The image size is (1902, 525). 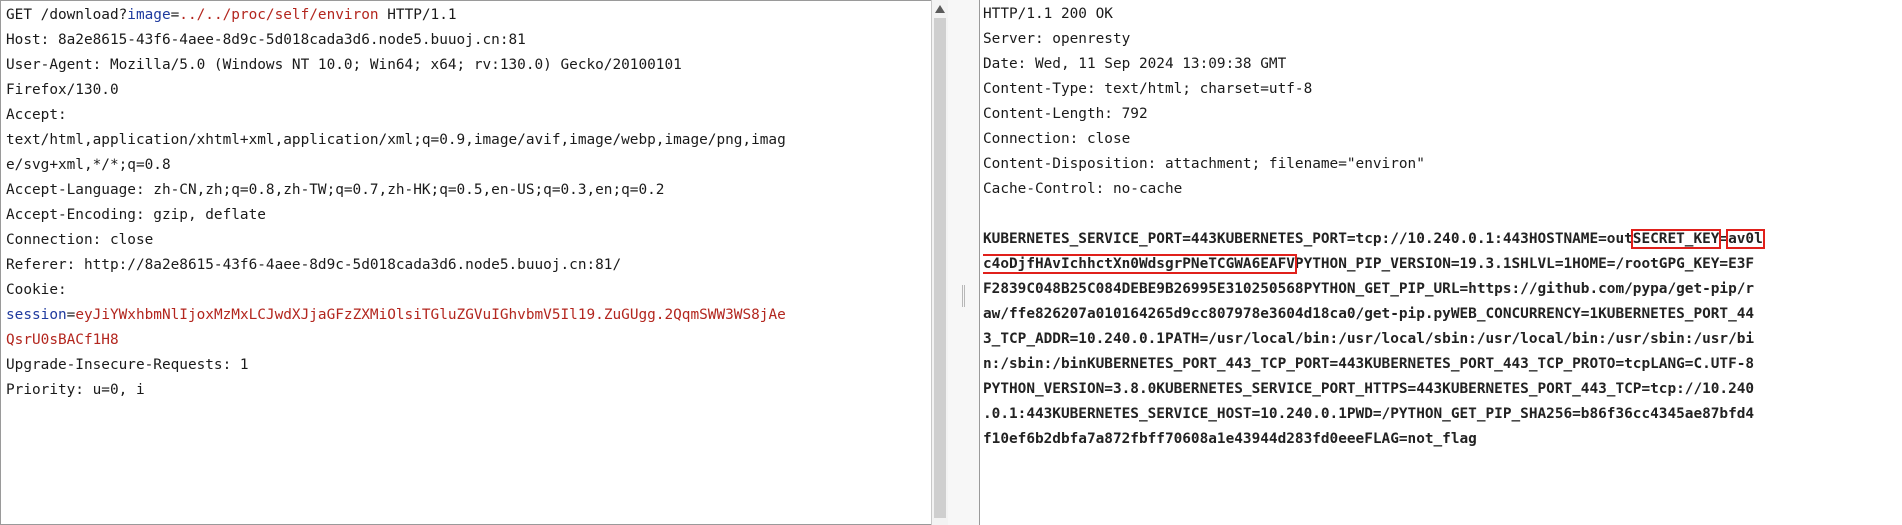 I want to click on header-content-length: Content-Length: 792, so click(x=1065, y=114).